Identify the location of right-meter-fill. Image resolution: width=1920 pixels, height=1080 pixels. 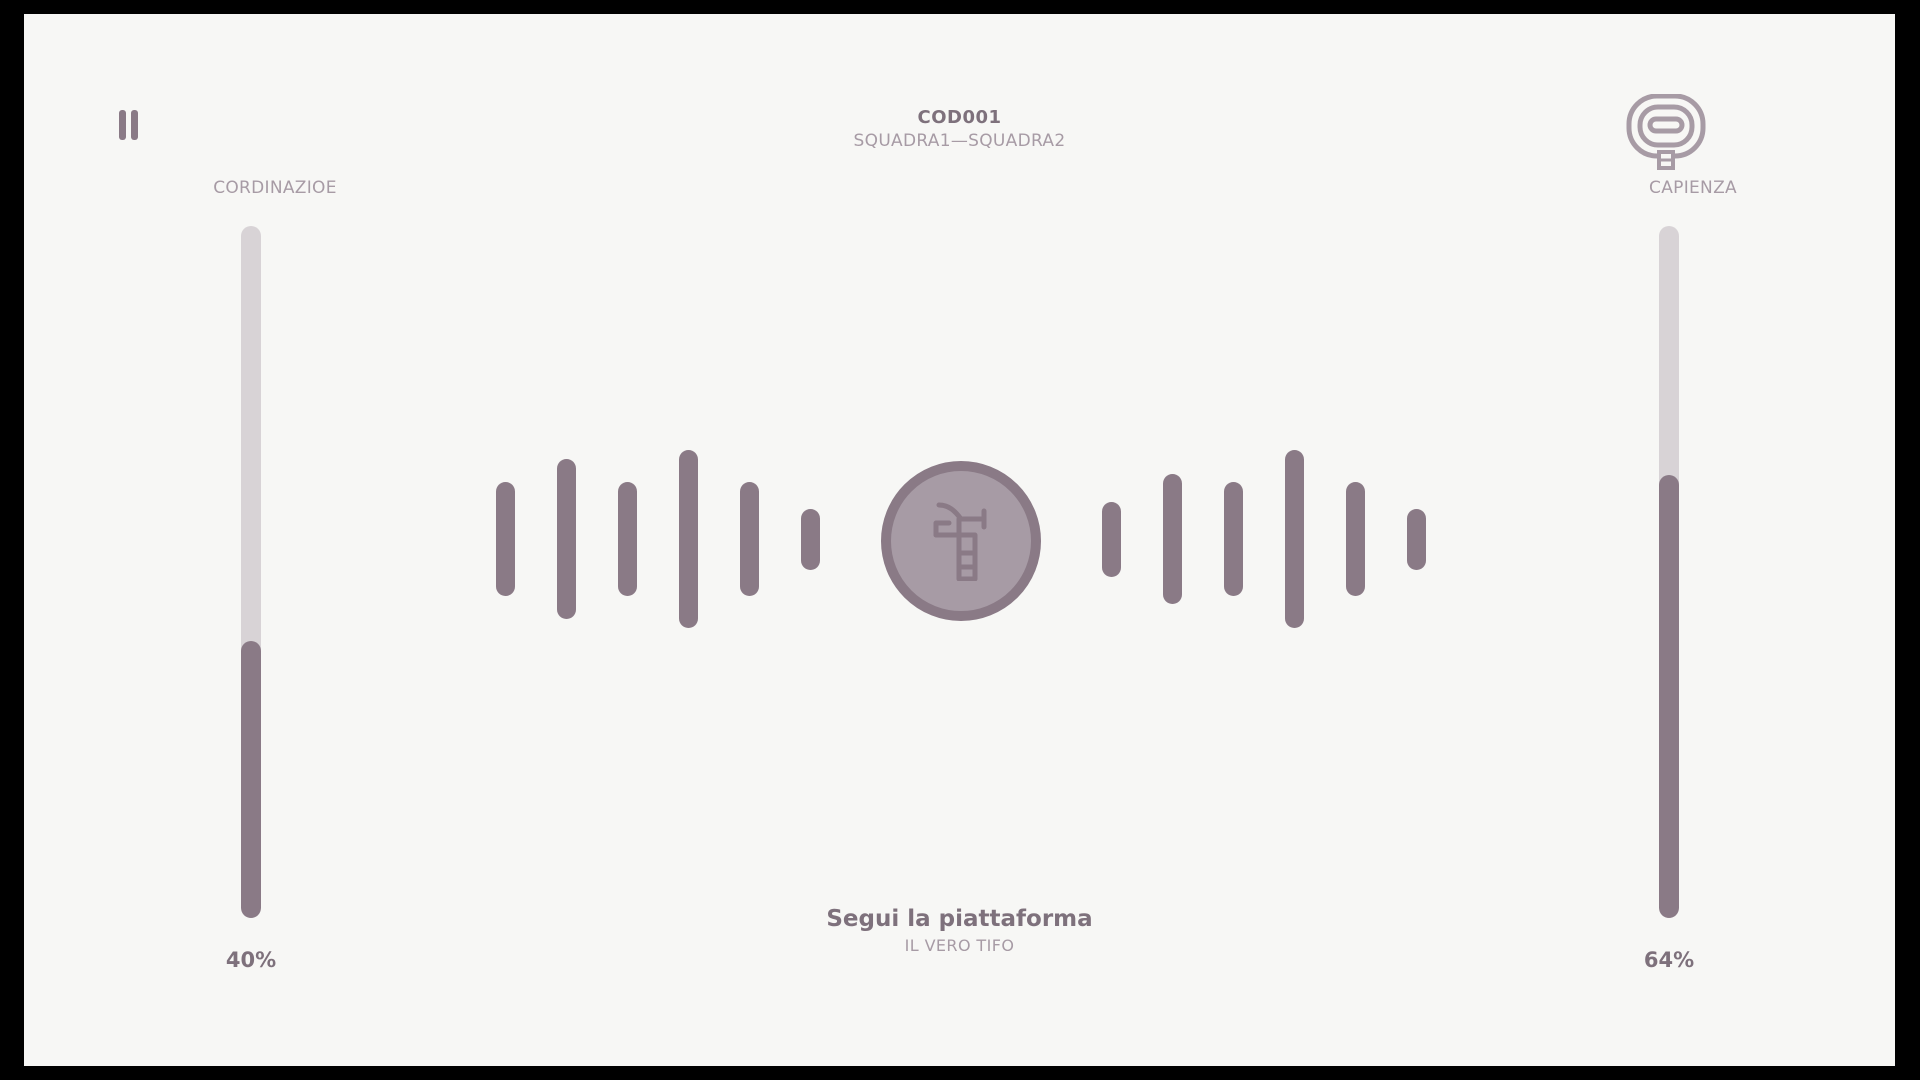
(1669, 696).